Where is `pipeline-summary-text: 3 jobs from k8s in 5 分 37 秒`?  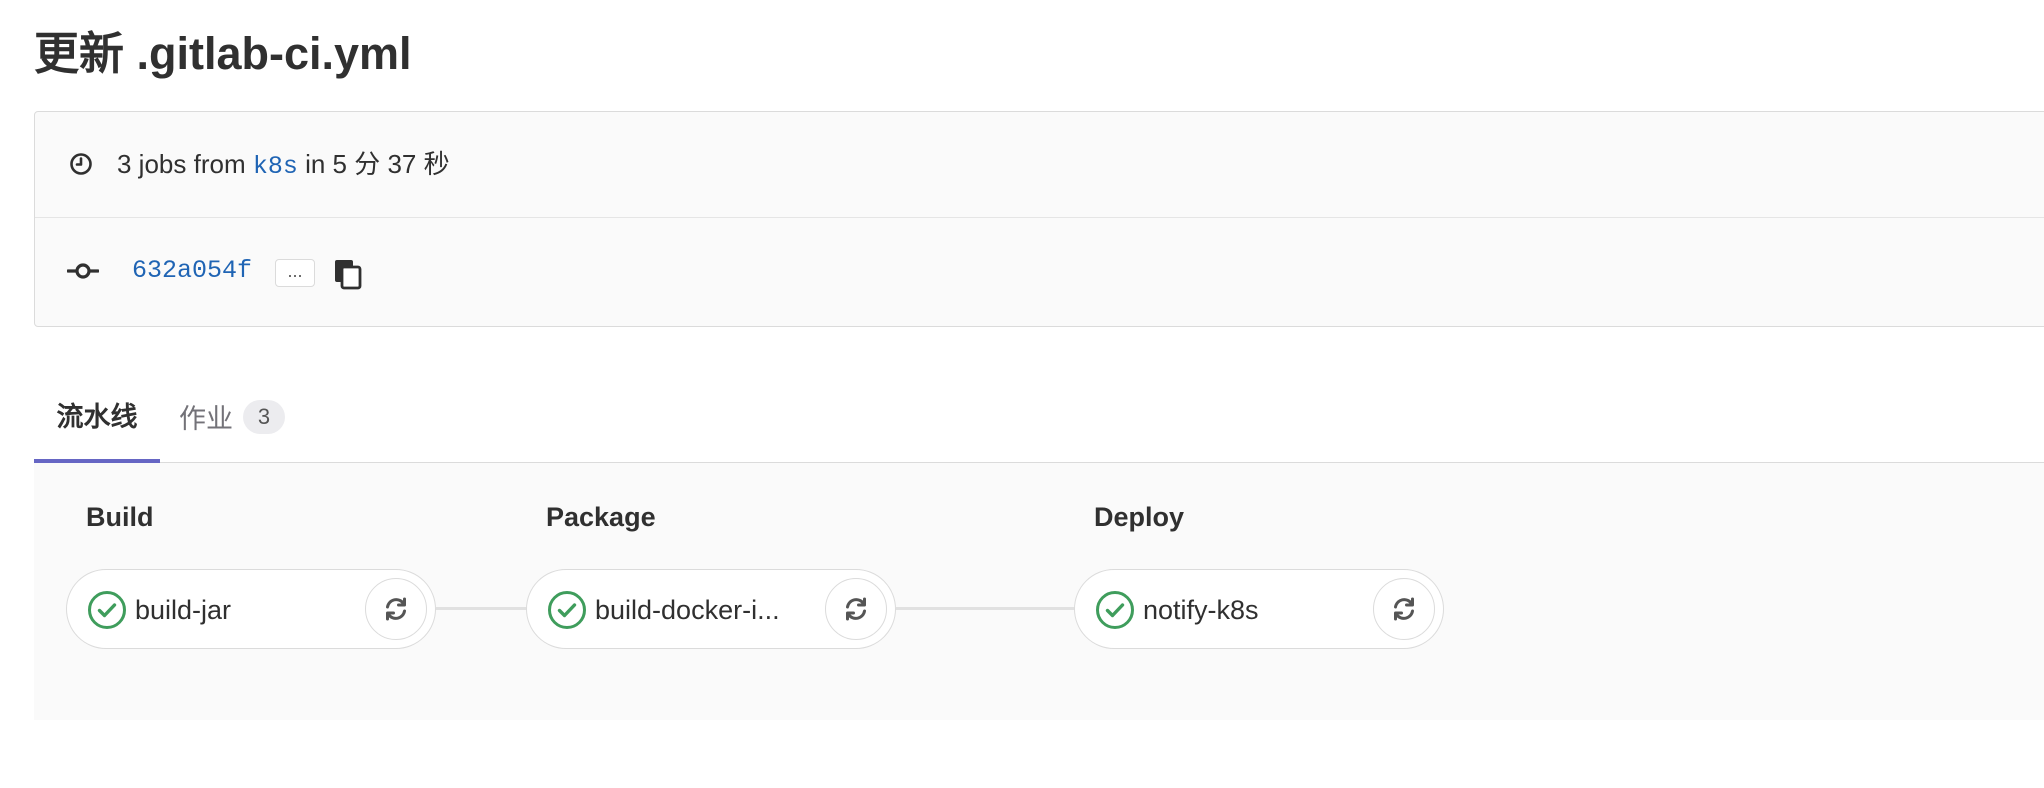
pipeline-summary-text: 3 jobs from k8s in 5 分 37 秒 is located at coordinates (283, 165).